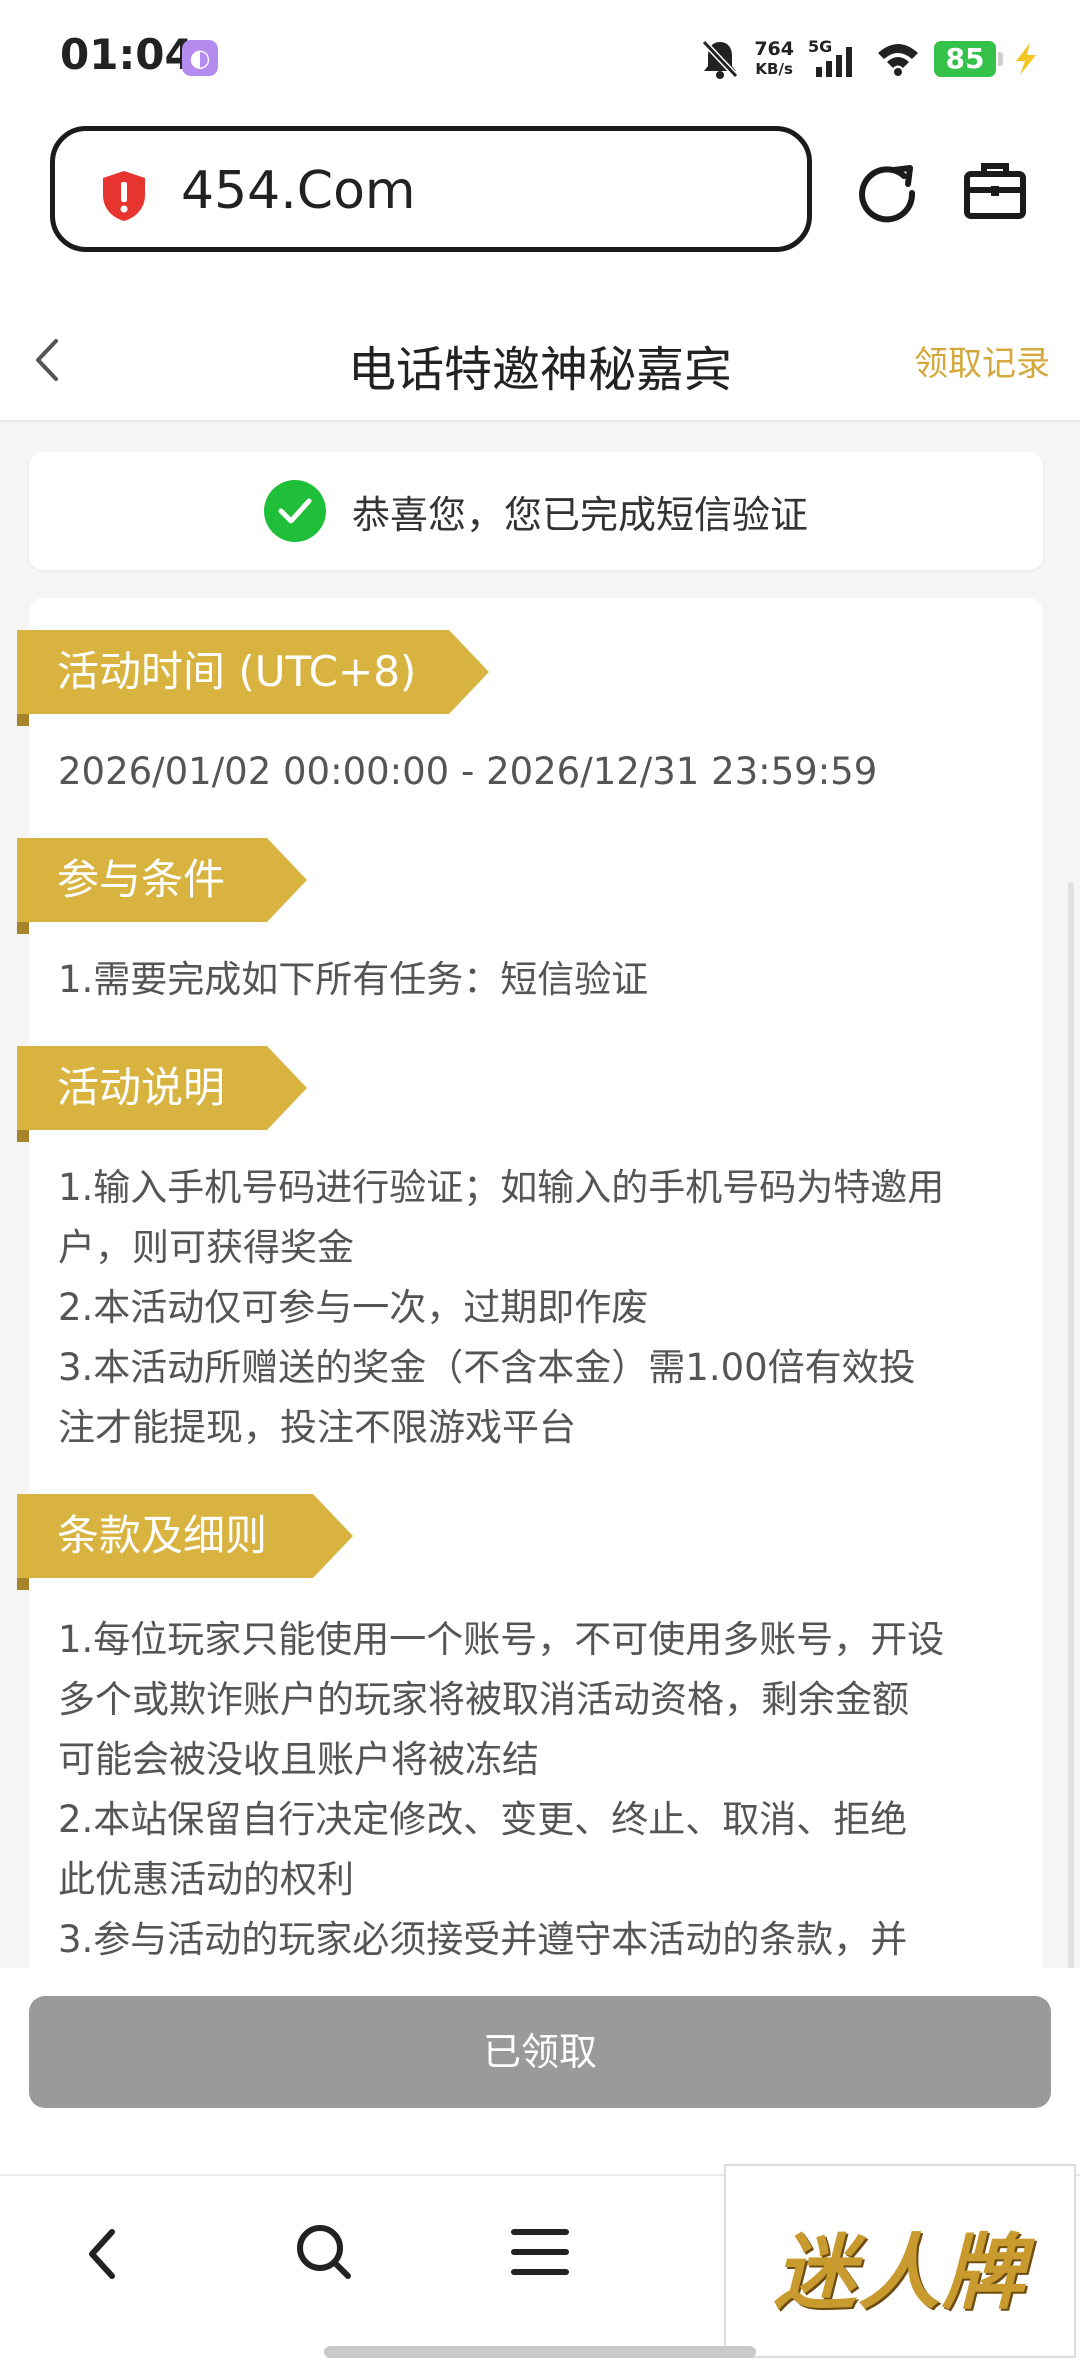 The image size is (1080, 2378). Describe the element at coordinates (298, 191) in the screenshot. I see `url-text: 454.Com` at that location.